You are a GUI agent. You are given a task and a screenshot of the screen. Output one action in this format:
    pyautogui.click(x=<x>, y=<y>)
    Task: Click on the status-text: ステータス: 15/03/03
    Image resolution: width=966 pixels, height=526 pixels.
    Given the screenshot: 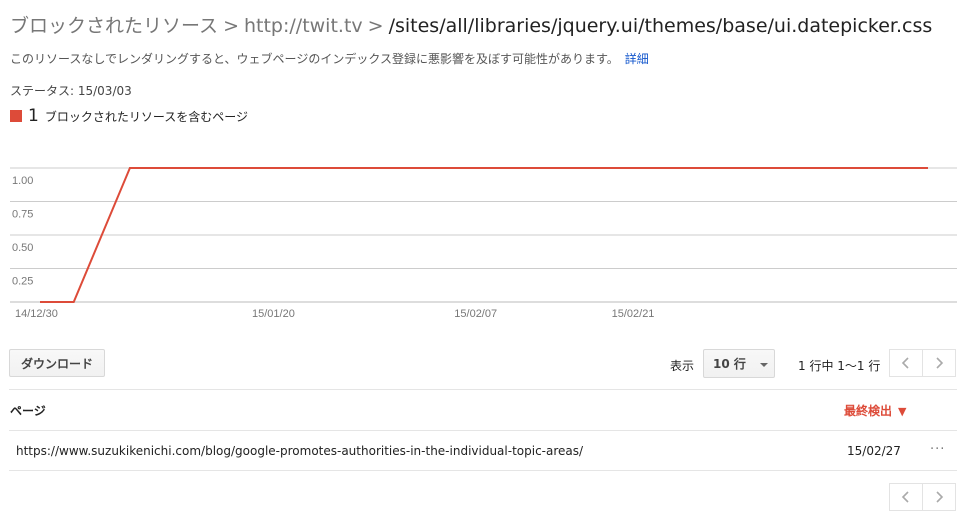 What is the action you would take?
    pyautogui.click(x=71, y=91)
    